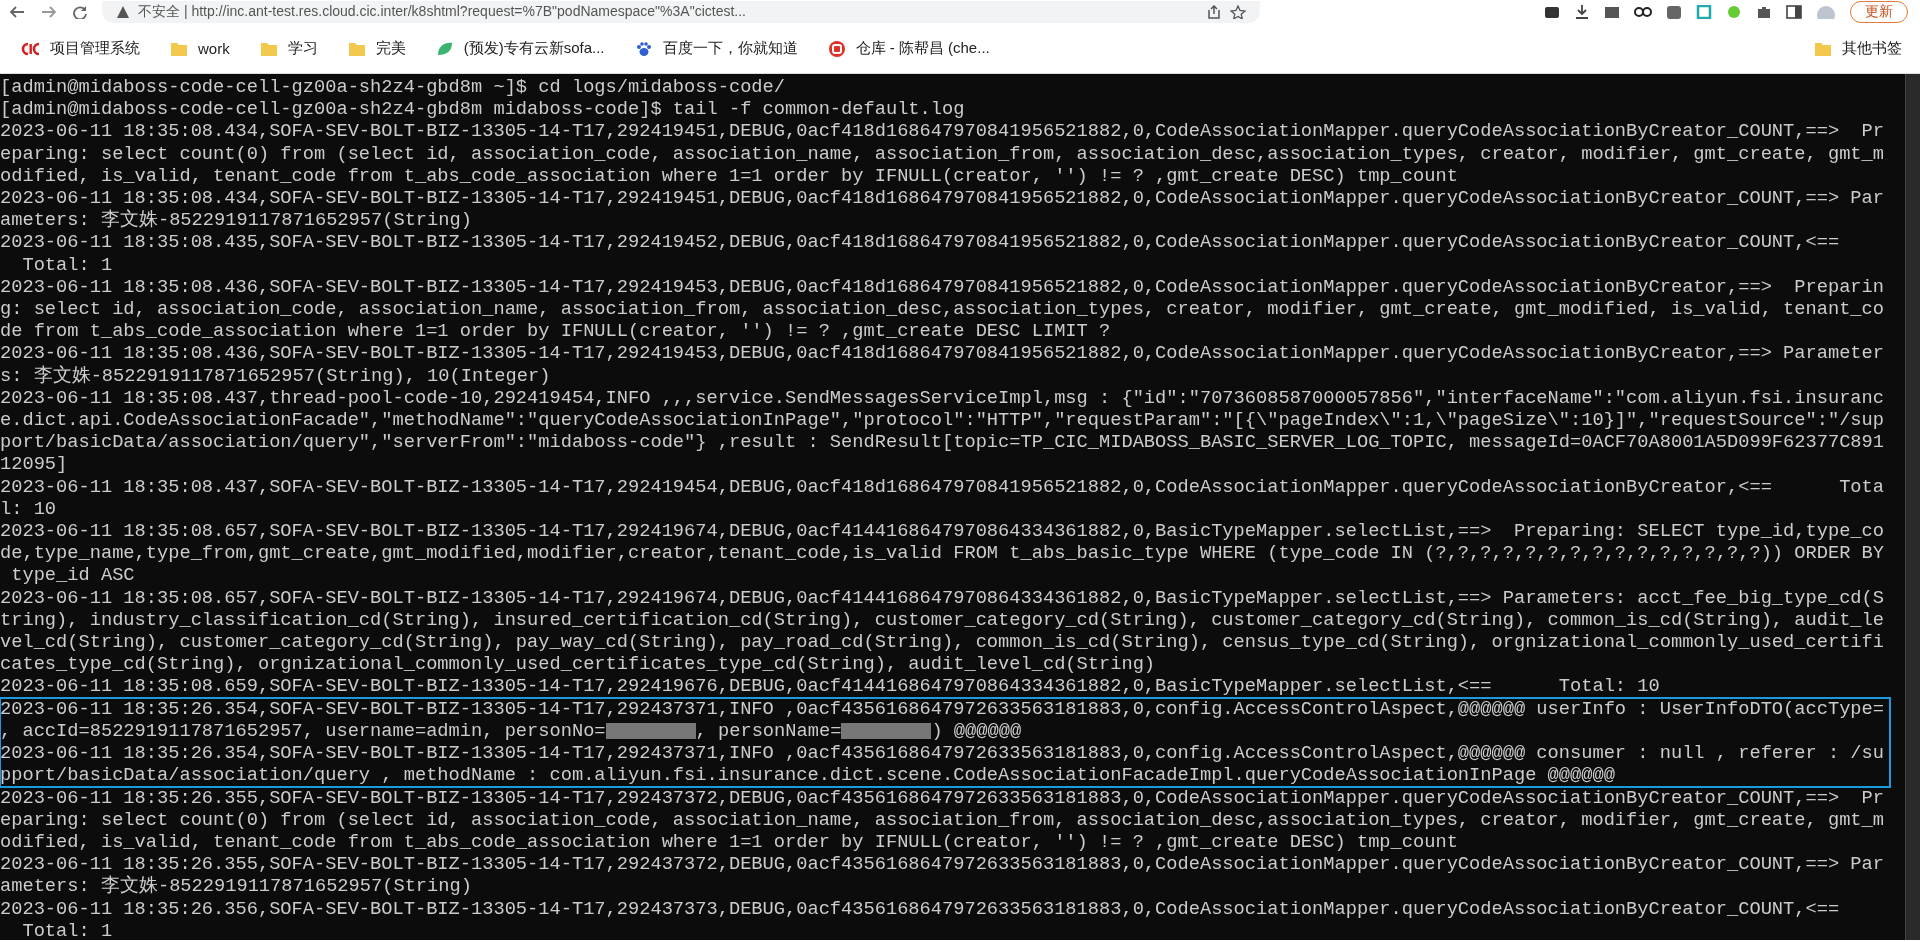 Image resolution: width=1920 pixels, height=942 pixels. What do you see at coordinates (942, 353) in the screenshot?
I see `log-line: 2023-06-11 18:35:08.436,SOFA-SEV-BOLT-BIZ-13305-14-T17,292419453,DEBUG,0acf418d168647970841956521882,0,CodeAssociationMapper.queryCodeAssociationByCreator,==> Parameter` at bounding box center [942, 353].